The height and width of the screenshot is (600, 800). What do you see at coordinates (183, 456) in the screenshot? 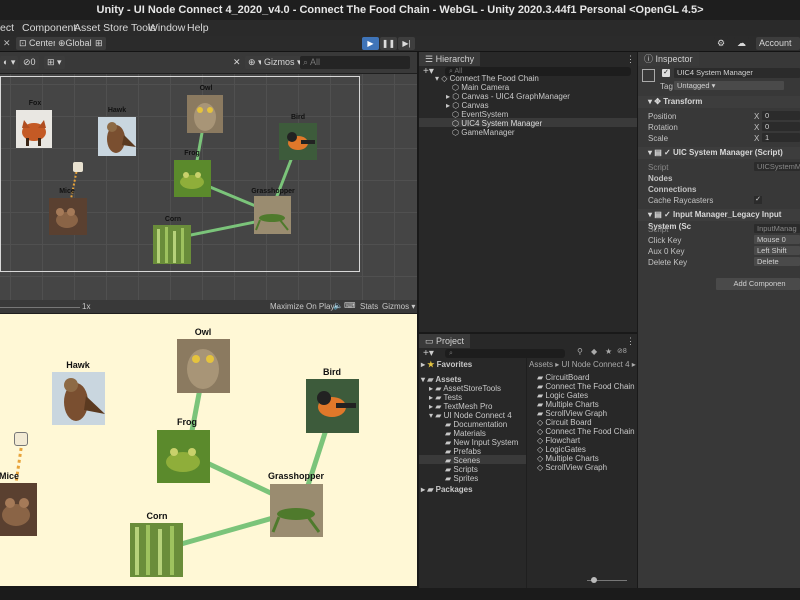
I see `game-card-frog` at bounding box center [183, 456].